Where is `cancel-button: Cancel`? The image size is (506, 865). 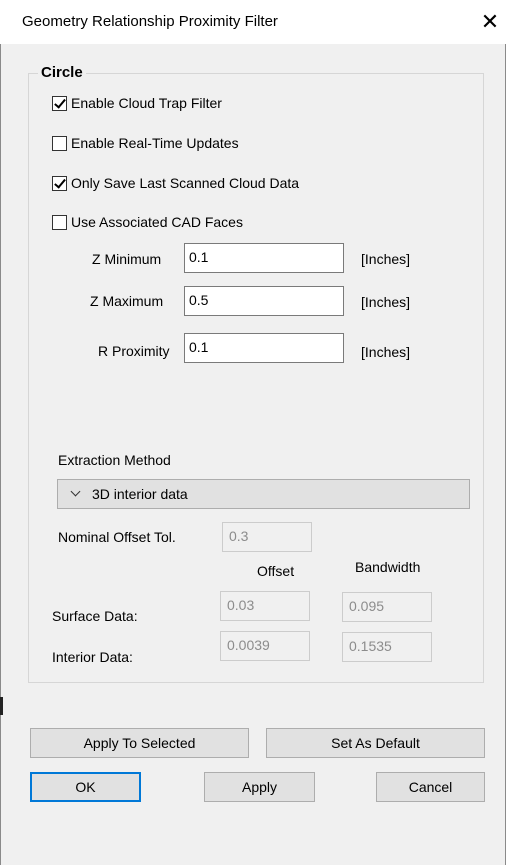
cancel-button: Cancel is located at coordinates (430, 787).